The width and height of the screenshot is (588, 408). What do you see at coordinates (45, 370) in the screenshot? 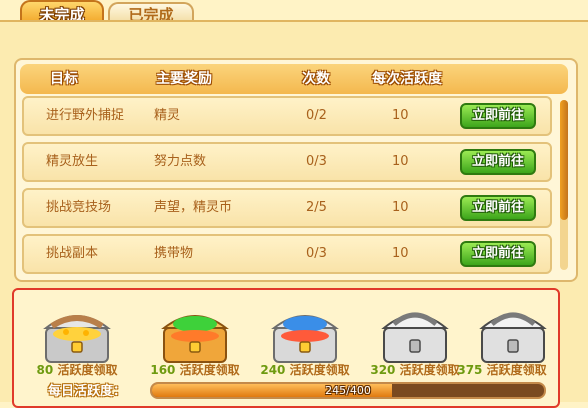
I see `reward-value: 80` at bounding box center [45, 370].